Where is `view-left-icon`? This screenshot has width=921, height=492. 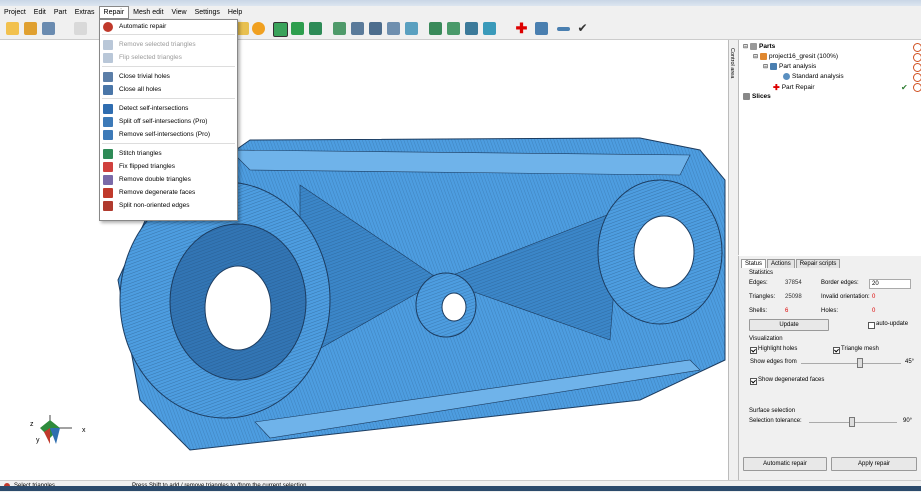
view-left-icon is located at coordinates (280, 29).